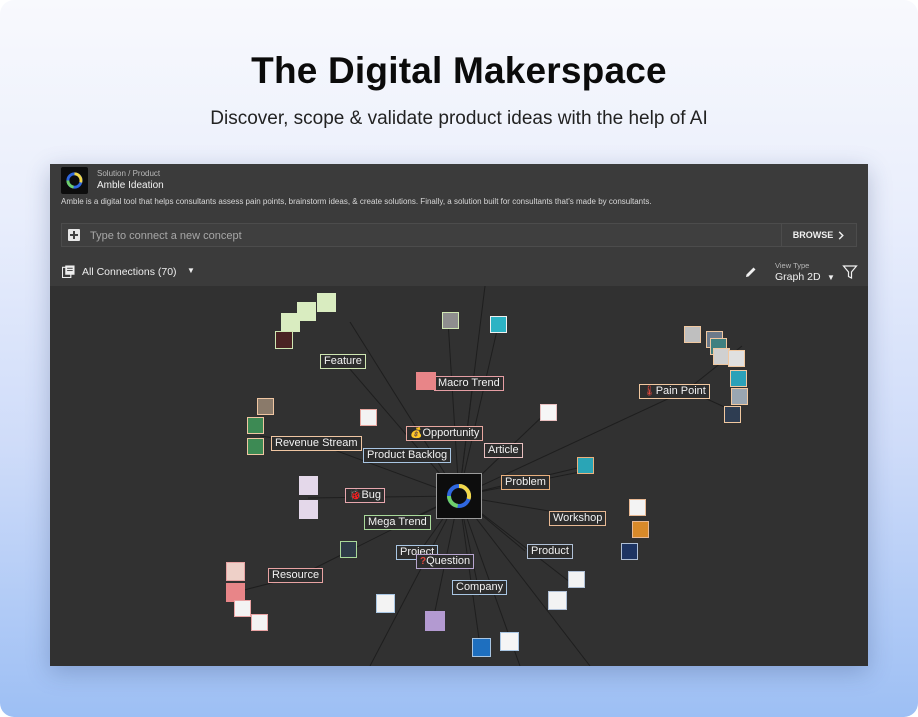 Image resolution: width=918 pixels, height=717 pixels. Describe the element at coordinates (343, 361) in the screenshot. I see `category-label-feature: Feature` at that location.